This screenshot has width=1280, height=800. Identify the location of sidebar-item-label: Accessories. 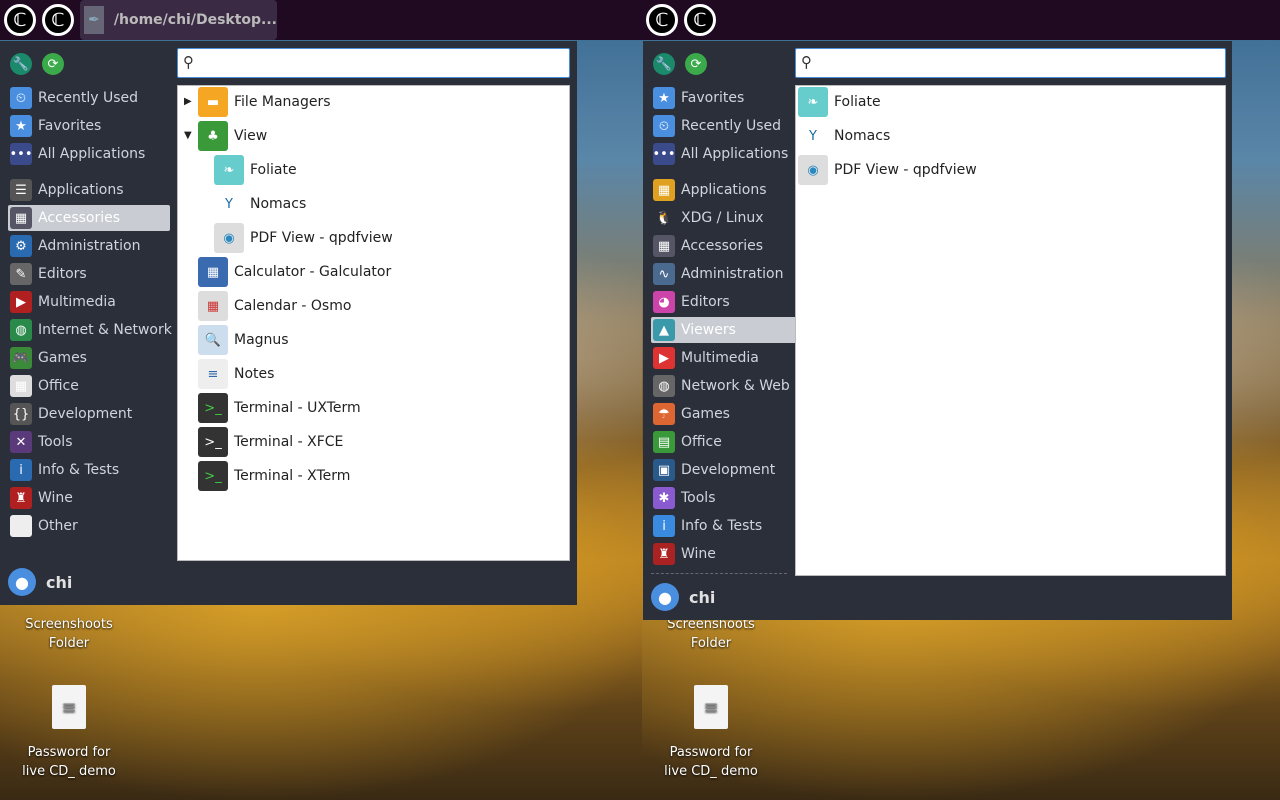
(79, 218).